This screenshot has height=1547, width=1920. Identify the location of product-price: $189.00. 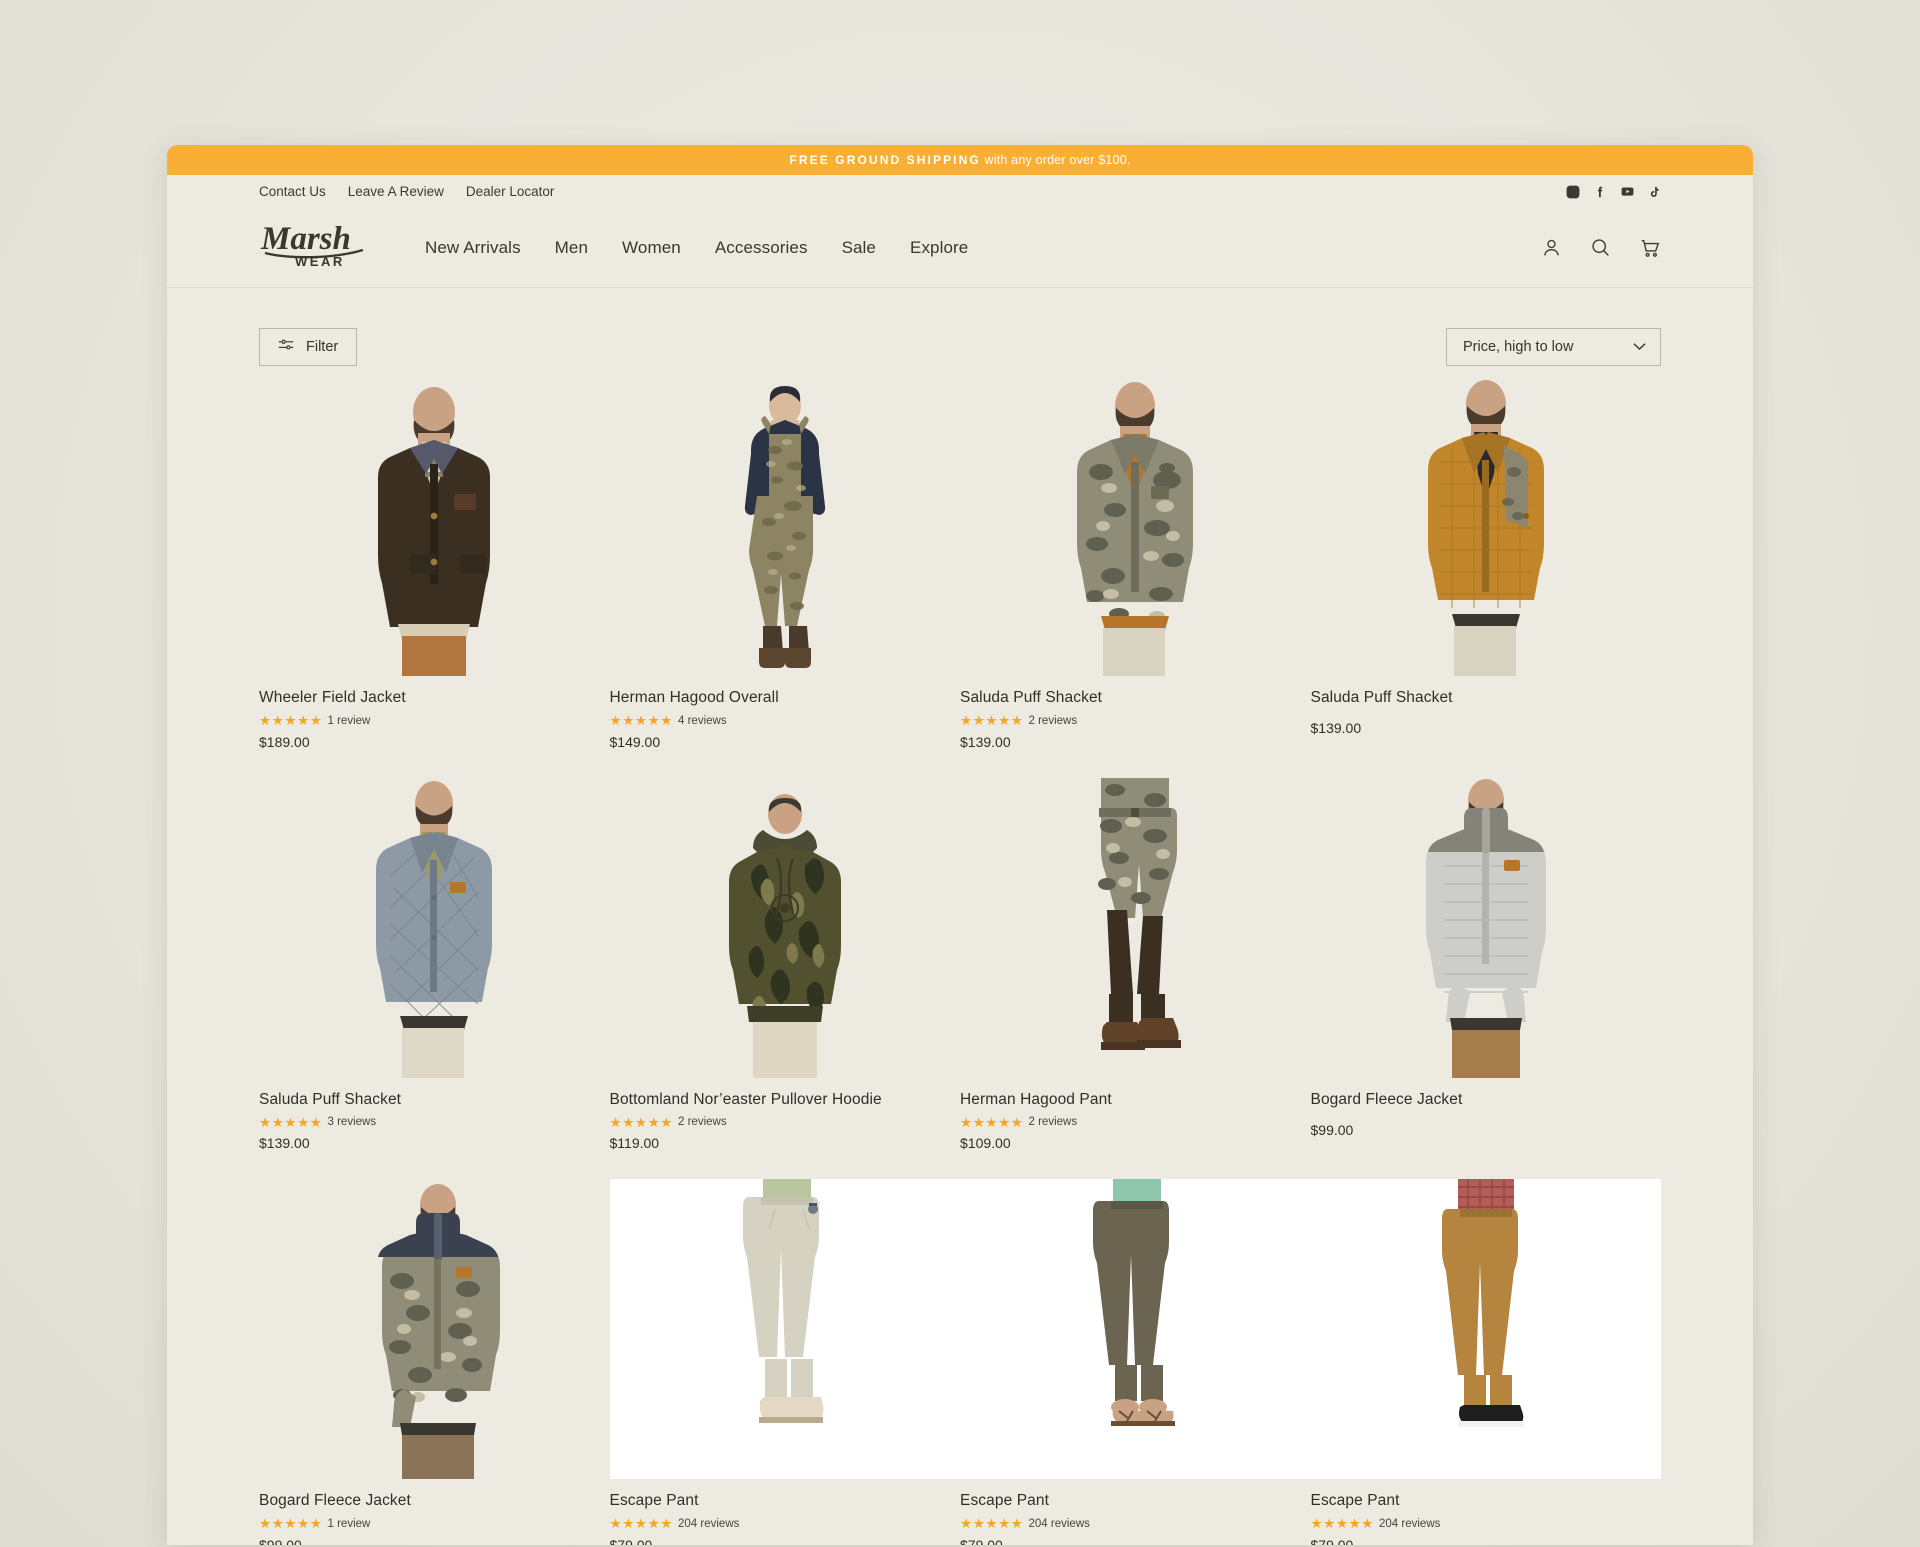
(284, 741).